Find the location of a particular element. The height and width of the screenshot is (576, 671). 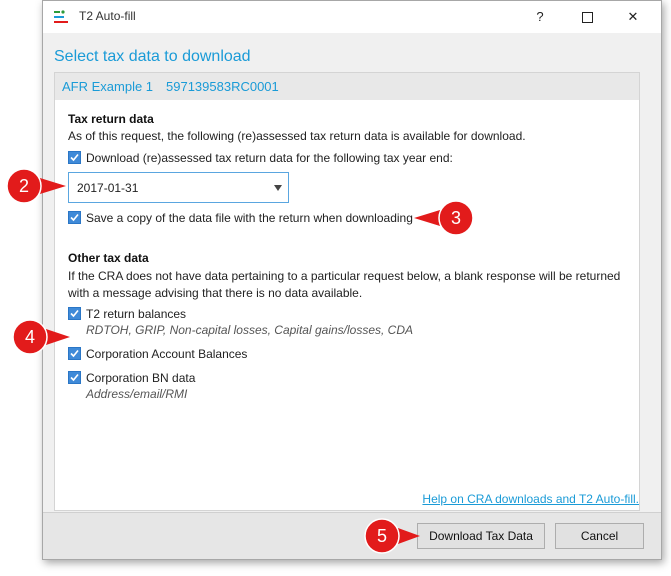

tax-year-end-value: 2017-01-31 is located at coordinates (108, 188).